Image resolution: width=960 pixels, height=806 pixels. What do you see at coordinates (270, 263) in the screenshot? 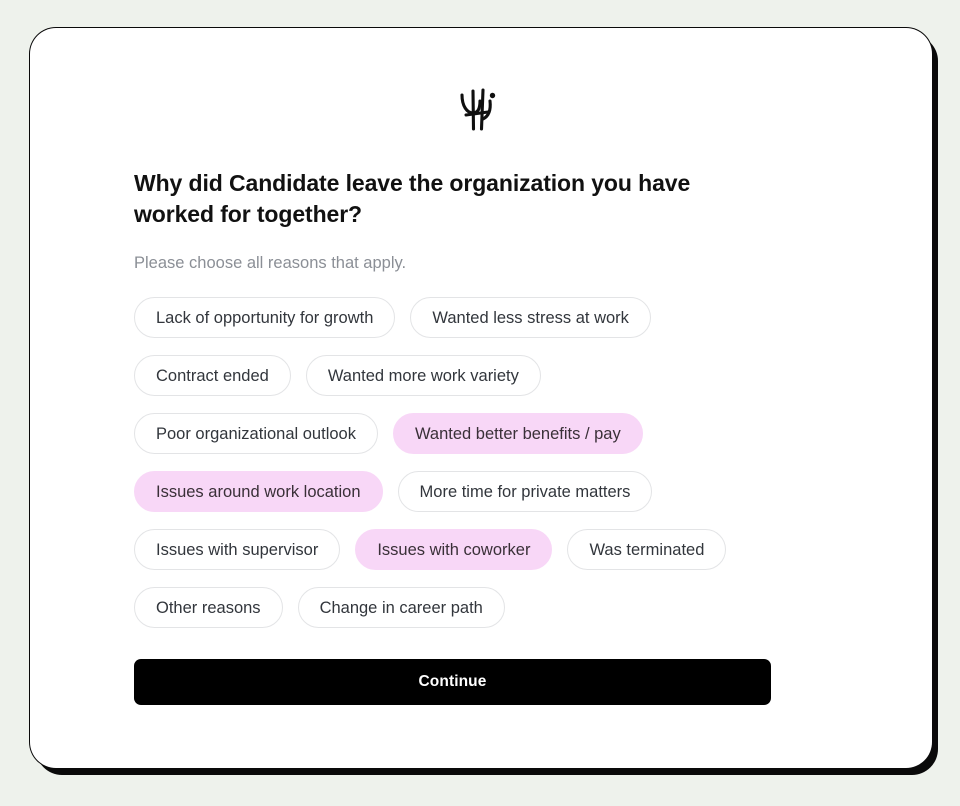
I see `survey-instruction: Please choose all reasons that apply.` at bounding box center [270, 263].